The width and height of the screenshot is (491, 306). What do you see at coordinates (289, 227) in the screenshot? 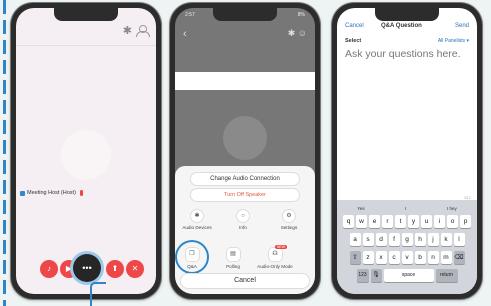
I see `option-label: Settings` at bounding box center [289, 227].